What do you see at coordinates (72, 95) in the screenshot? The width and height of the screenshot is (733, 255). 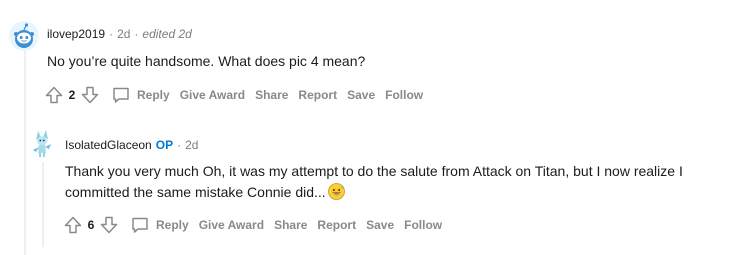 I see `vote-score: 2` at bounding box center [72, 95].